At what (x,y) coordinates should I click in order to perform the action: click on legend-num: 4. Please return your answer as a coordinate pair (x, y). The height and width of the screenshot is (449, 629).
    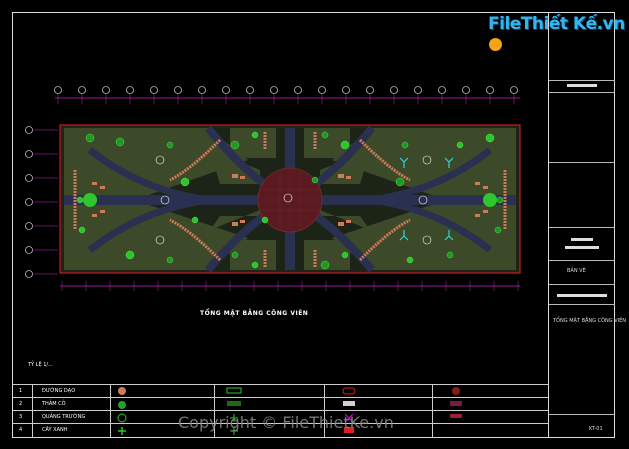
    Looking at the image, I should click on (21, 430).